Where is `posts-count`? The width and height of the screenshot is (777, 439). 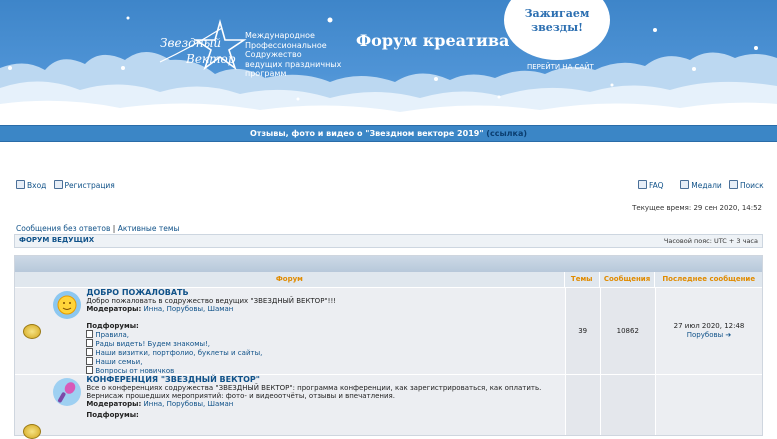 posts-count is located at coordinates (627, 405).